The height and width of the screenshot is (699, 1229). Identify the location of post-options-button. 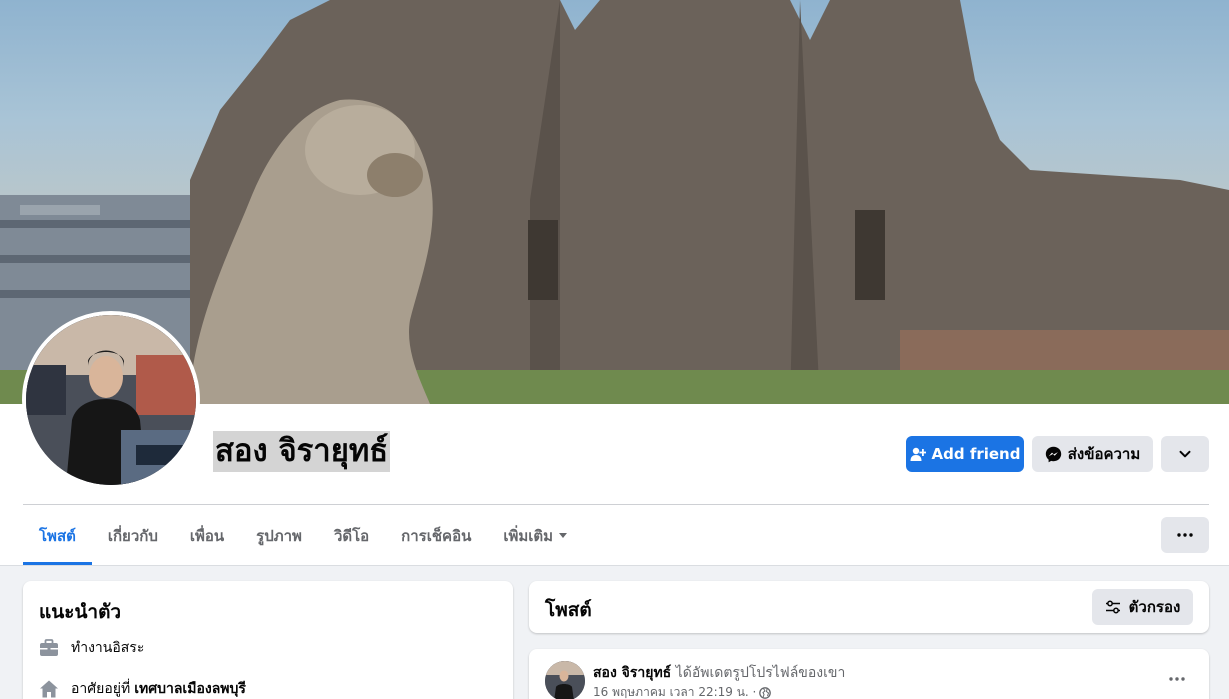
(1177, 679).